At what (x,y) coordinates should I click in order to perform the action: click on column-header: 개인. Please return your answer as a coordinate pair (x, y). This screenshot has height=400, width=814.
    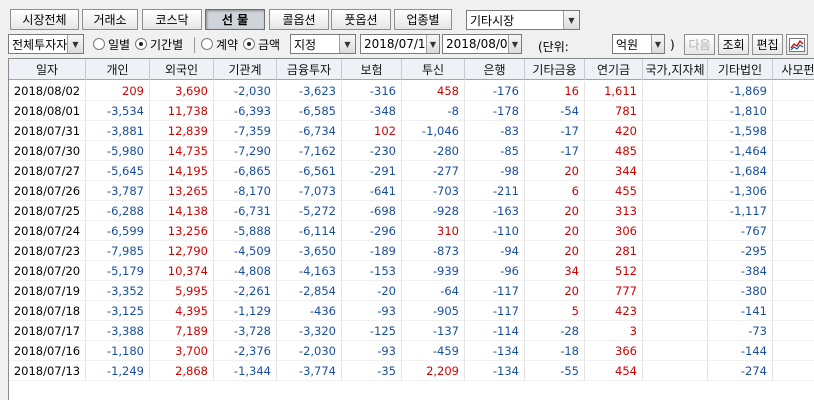
    Looking at the image, I should click on (118, 69).